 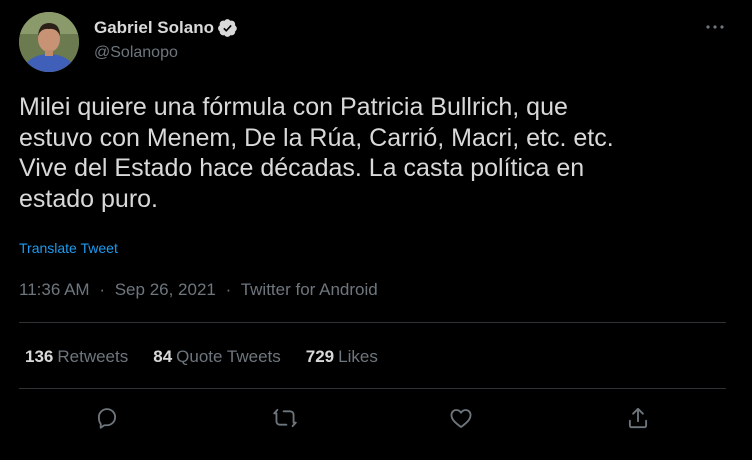 I want to click on translate-tweet-link: Translate Tweet, so click(x=68, y=248).